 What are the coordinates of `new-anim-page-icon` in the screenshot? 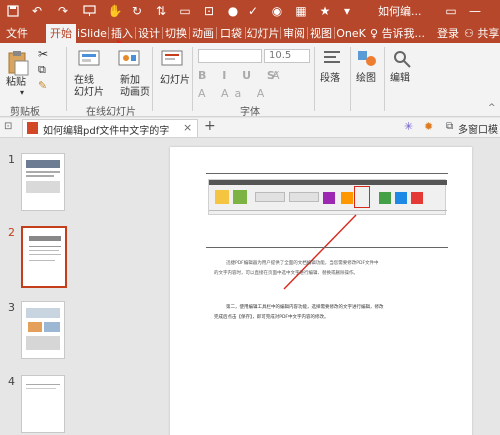 It's located at (129, 60).